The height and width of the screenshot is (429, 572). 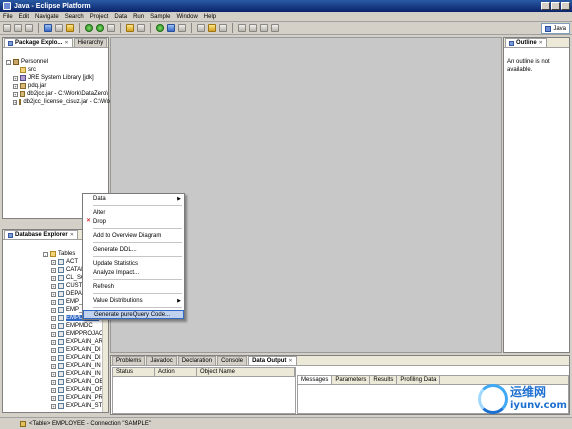 I want to click on context-menu-item: Update Statistics, so click(x=133, y=263).